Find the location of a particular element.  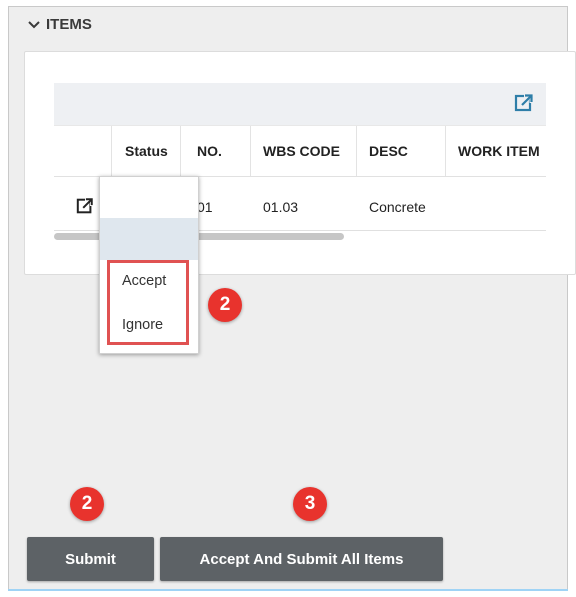

table-header: Status NO. WBS CODE DESC WORK ITEM is located at coordinates (300, 151).